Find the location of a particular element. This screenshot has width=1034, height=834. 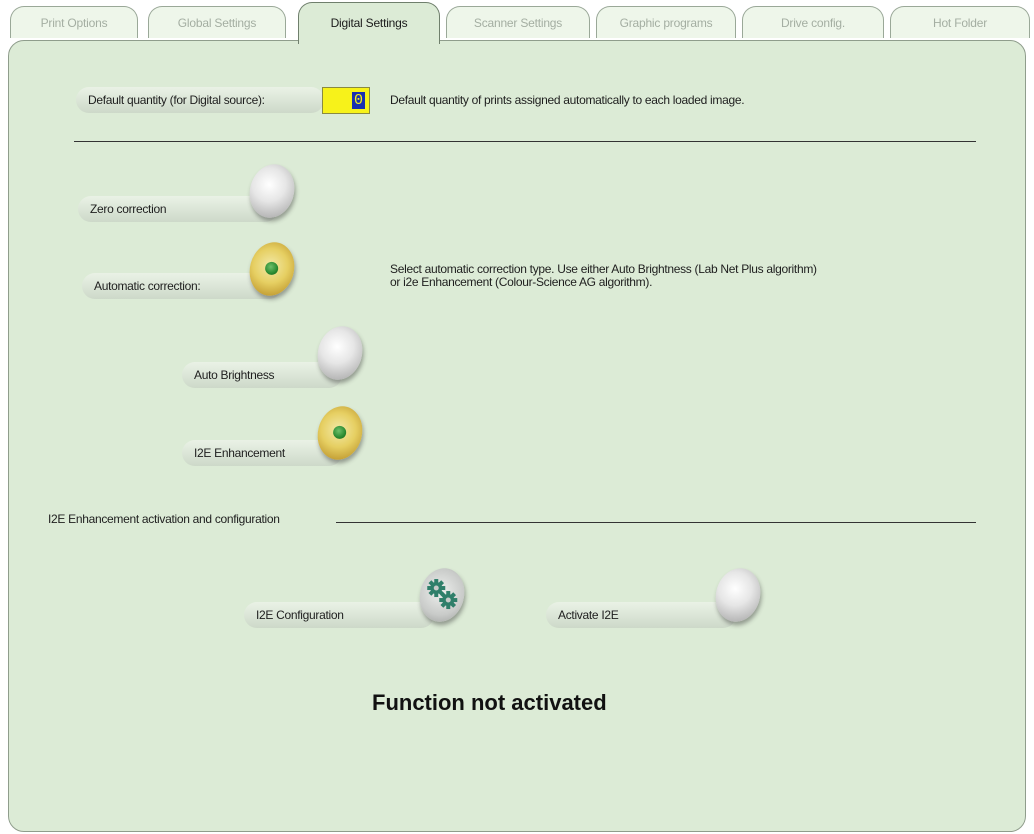

tab-scanner-settings: Scanner Settings is located at coordinates (518, 22).